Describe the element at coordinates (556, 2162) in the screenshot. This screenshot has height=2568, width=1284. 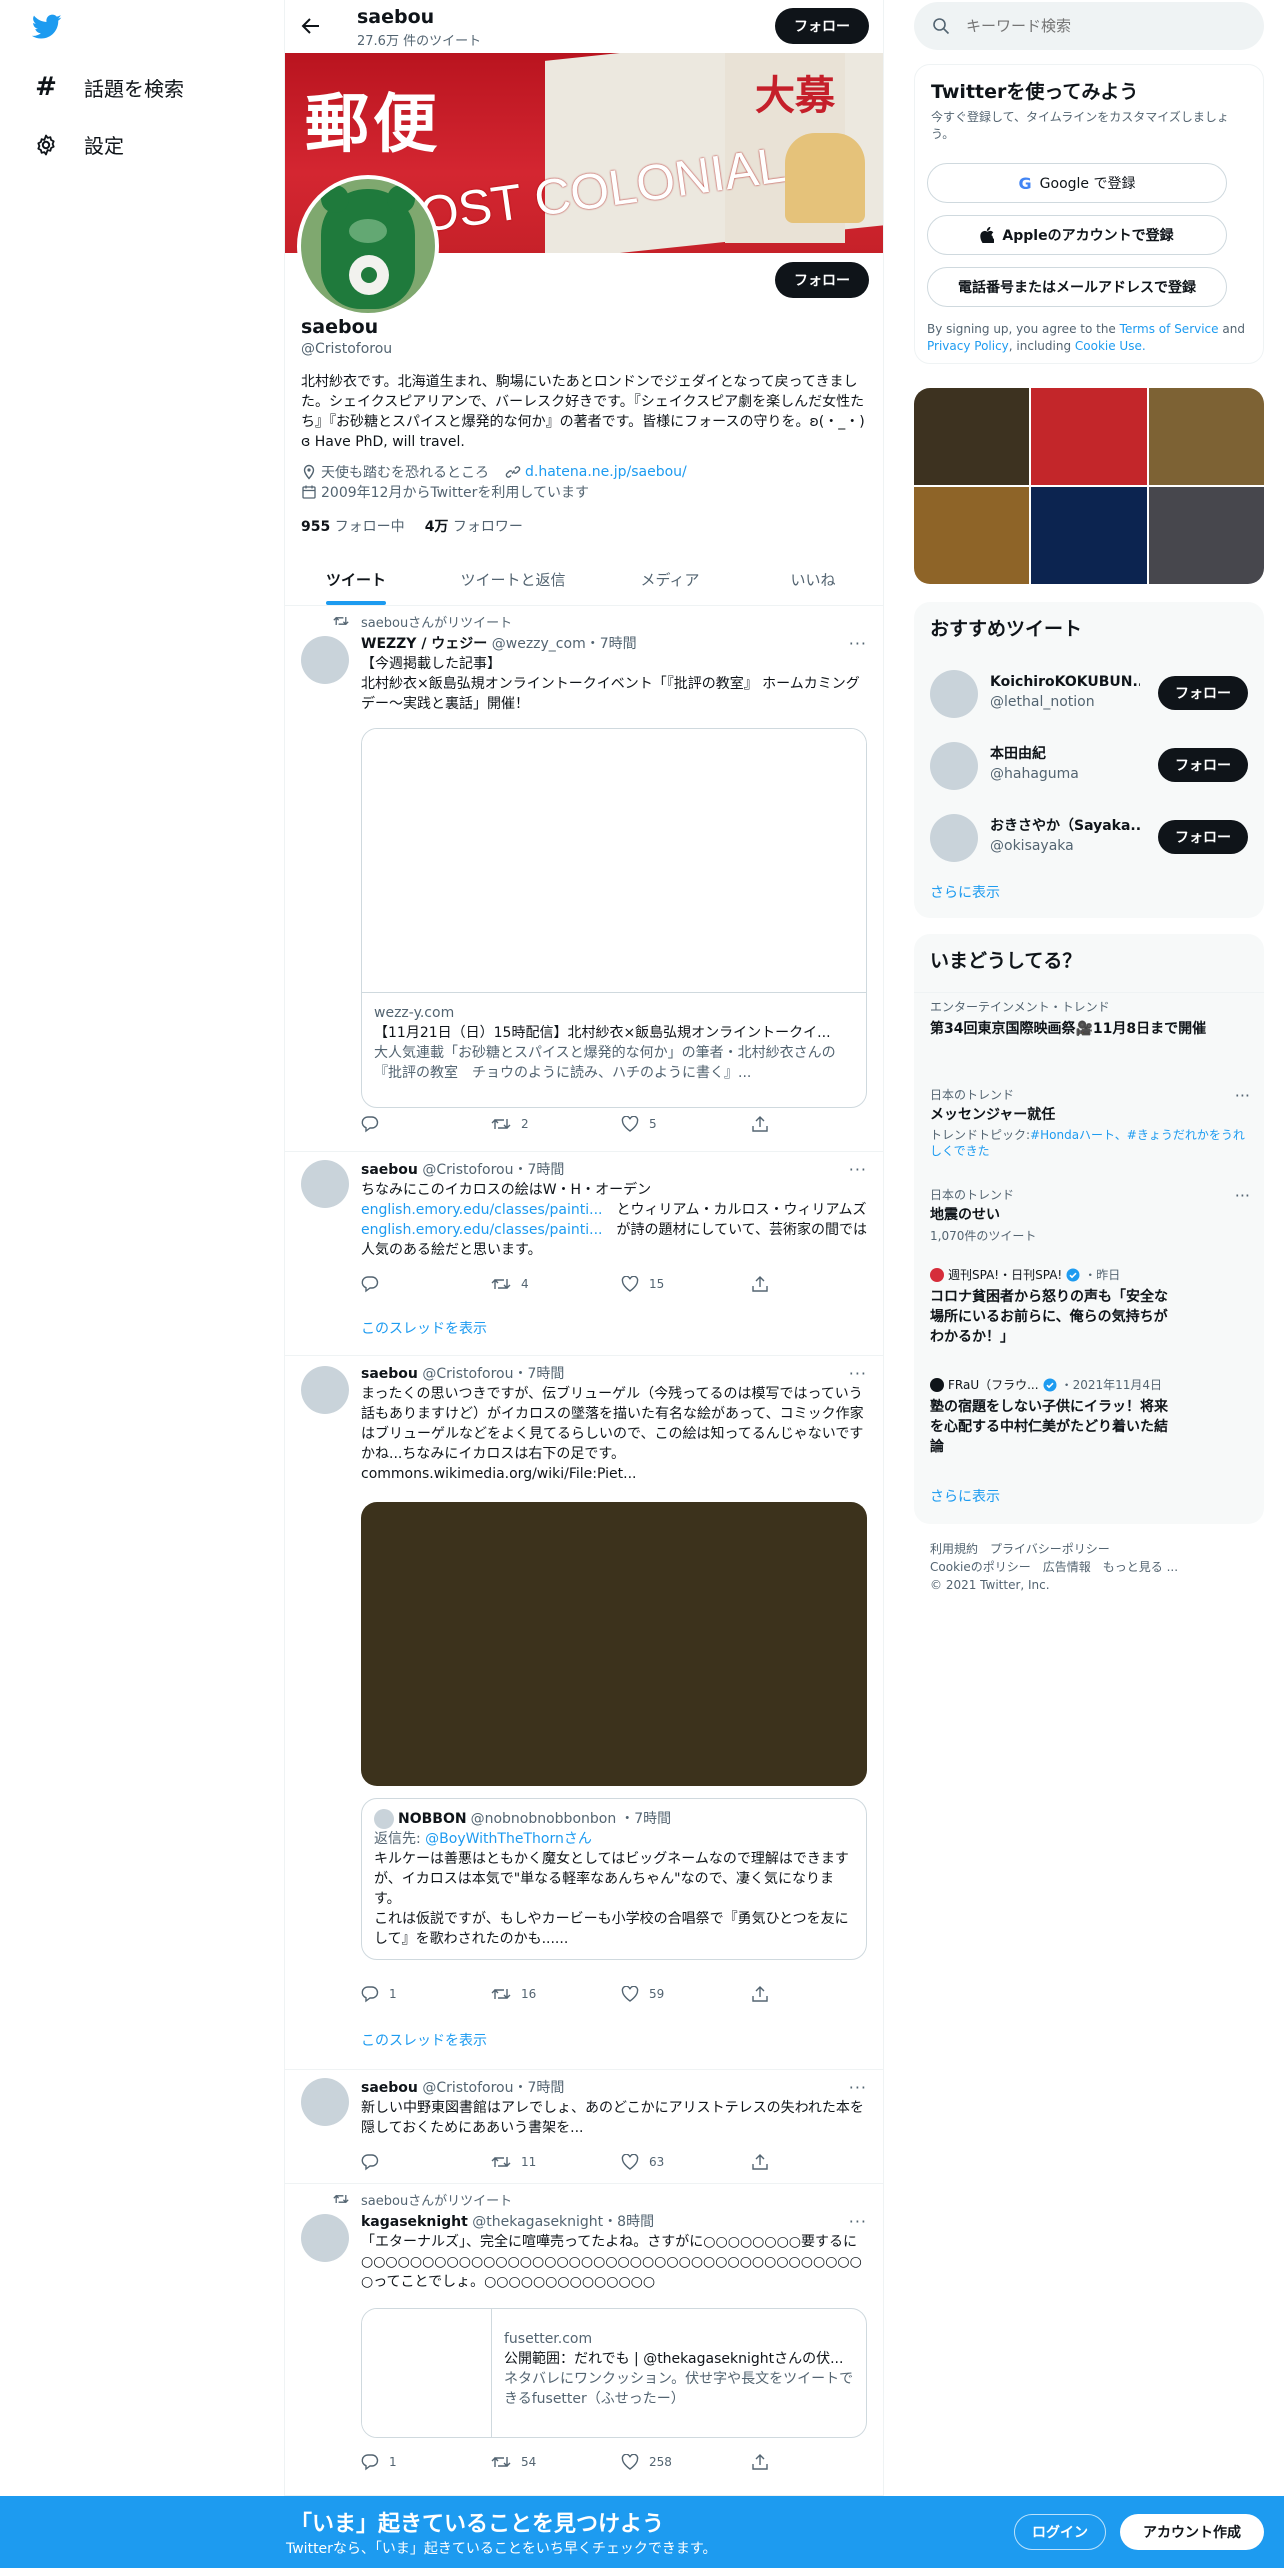
I see `retweet-button: 11` at that location.